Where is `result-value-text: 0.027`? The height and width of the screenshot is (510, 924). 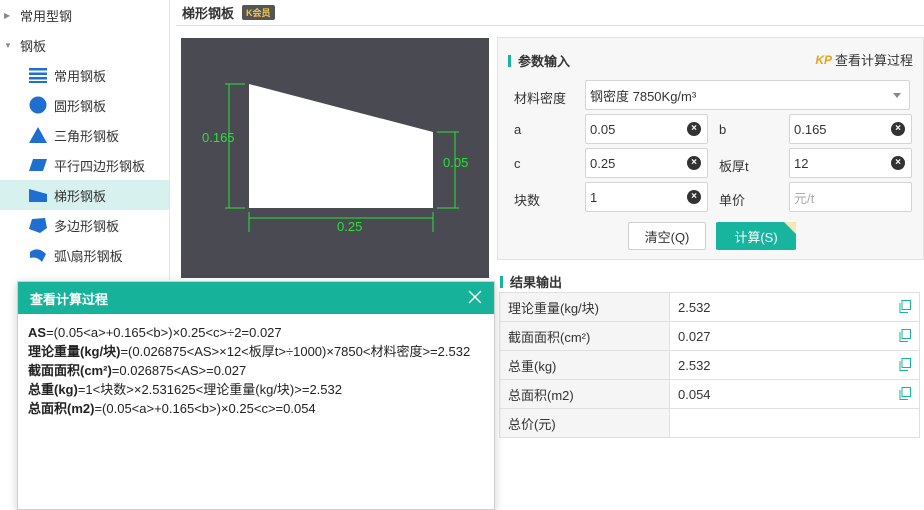
result-value-text: 0.027 is located at coordinates (694, 336).